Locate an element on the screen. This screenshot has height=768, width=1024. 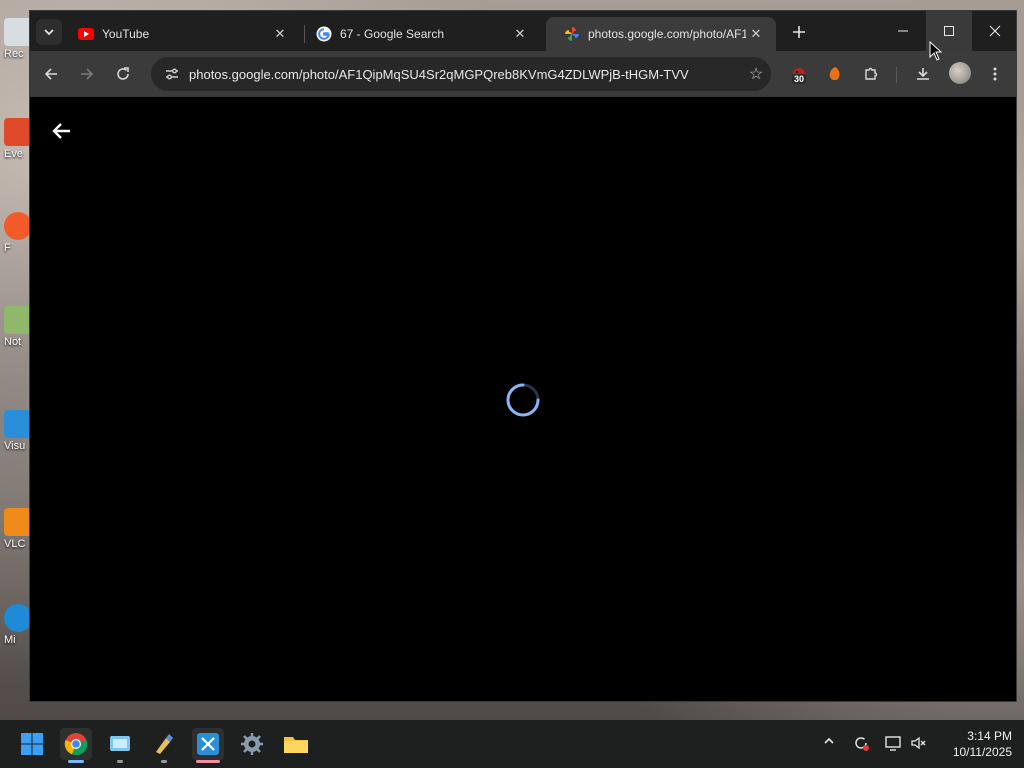
menu-button is located at coordinates (995, 74).